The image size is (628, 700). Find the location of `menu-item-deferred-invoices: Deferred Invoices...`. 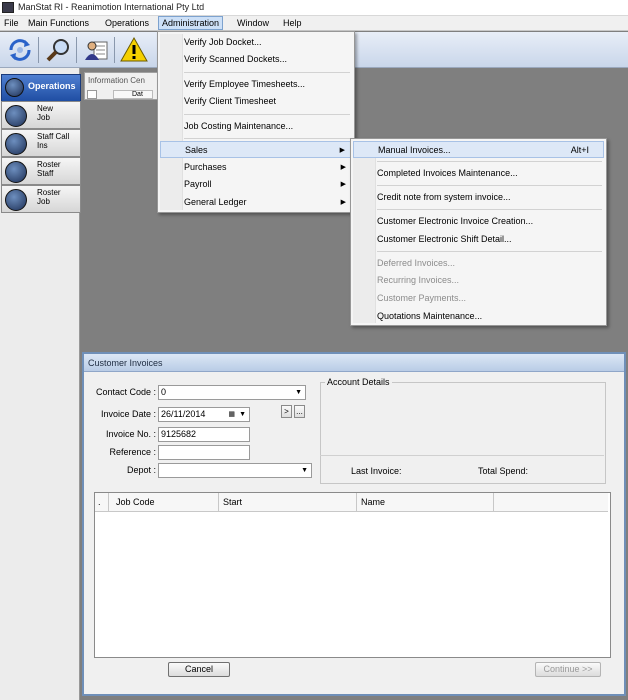

menu-item-deferred-invoices: Deferred Invoices... is located at coordinates (478, 263).